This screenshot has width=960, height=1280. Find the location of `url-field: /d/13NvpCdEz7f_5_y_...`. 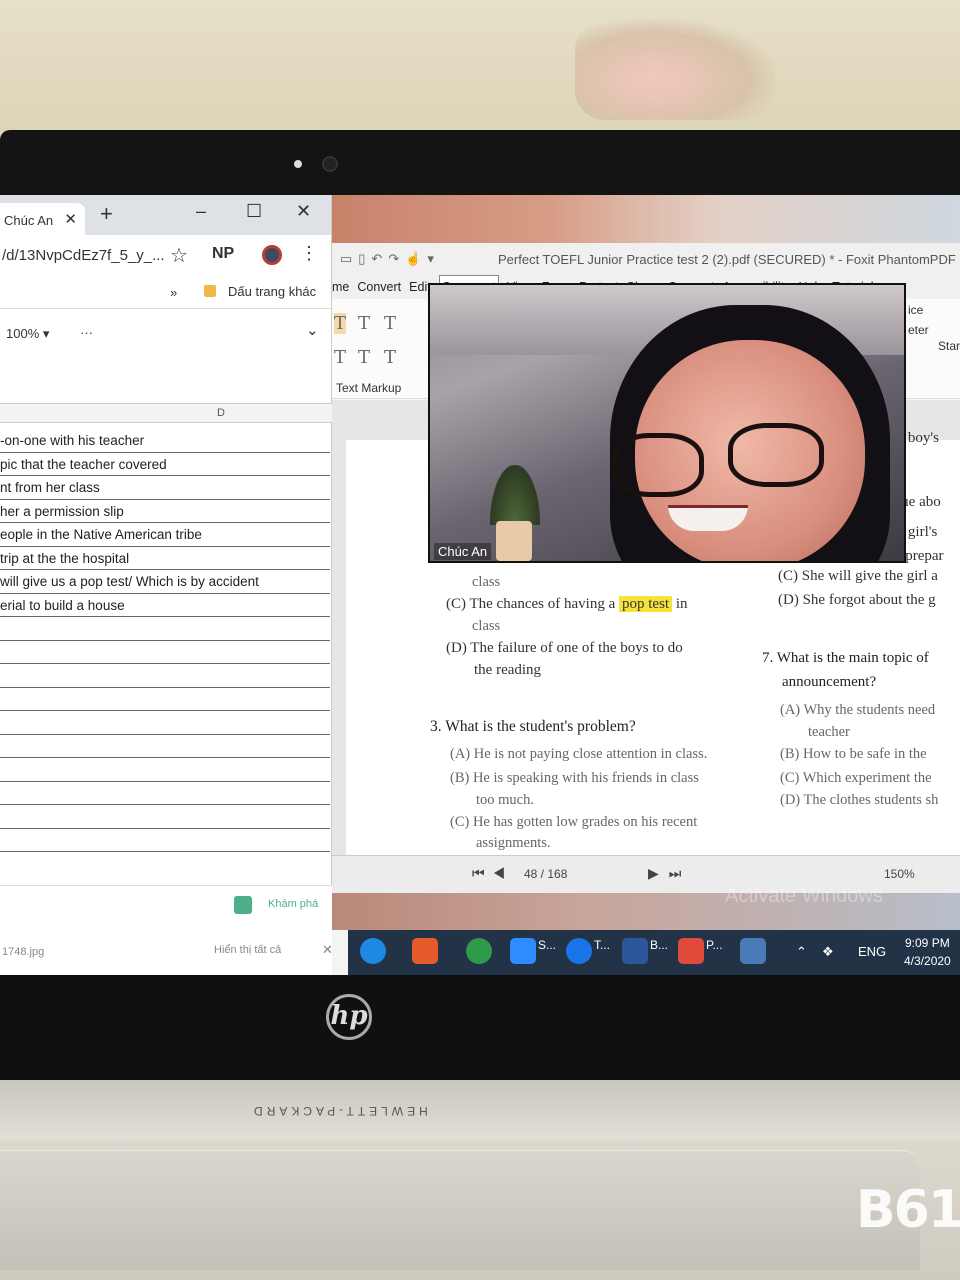

url-field: /d/13NvpCdEz7f_5_y_... is located at coordinates (83, 255).